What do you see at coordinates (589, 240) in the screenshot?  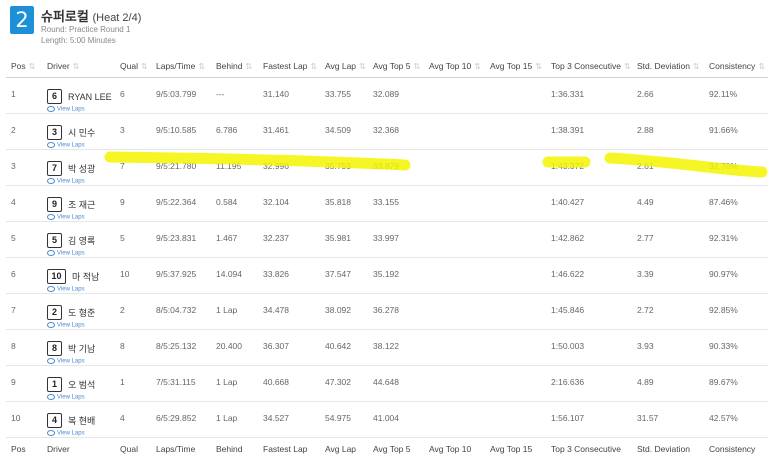 I see `top3c-cell: 1:42.862` at bounding box center [589, 240].